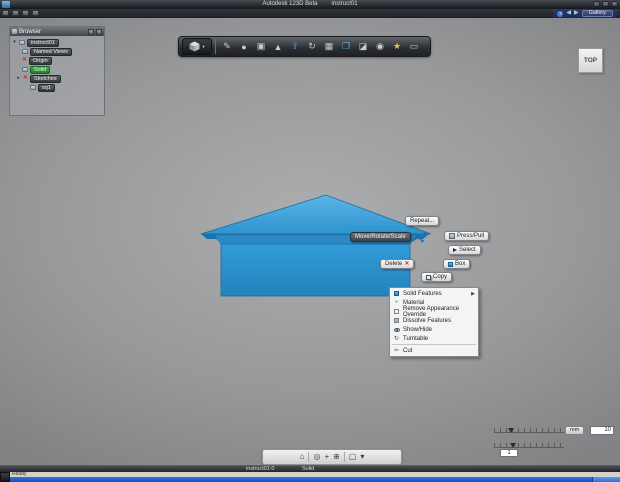  Describe the element at coordinates (58, 69) in the screenshot. I see `tree-item-solid: Solid` at that location.